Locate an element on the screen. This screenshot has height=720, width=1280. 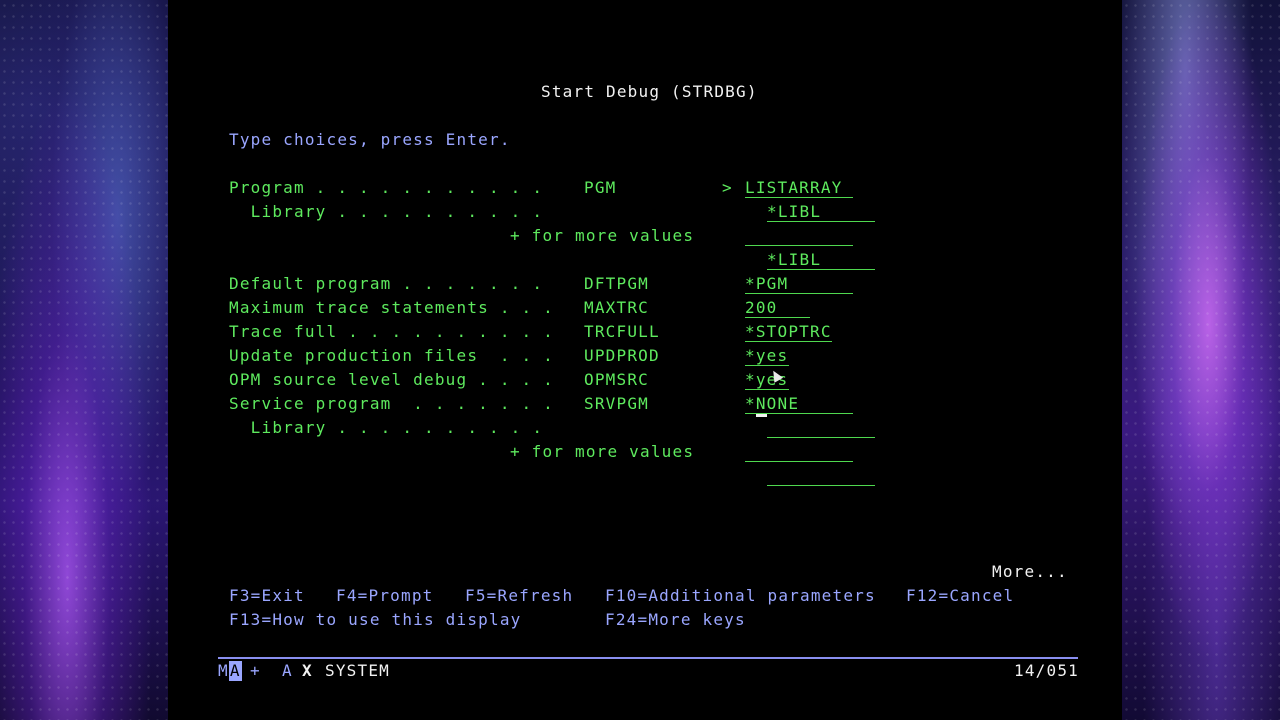
service-program-label: Service program . . . . . . . is located at coordinates (391, 403).